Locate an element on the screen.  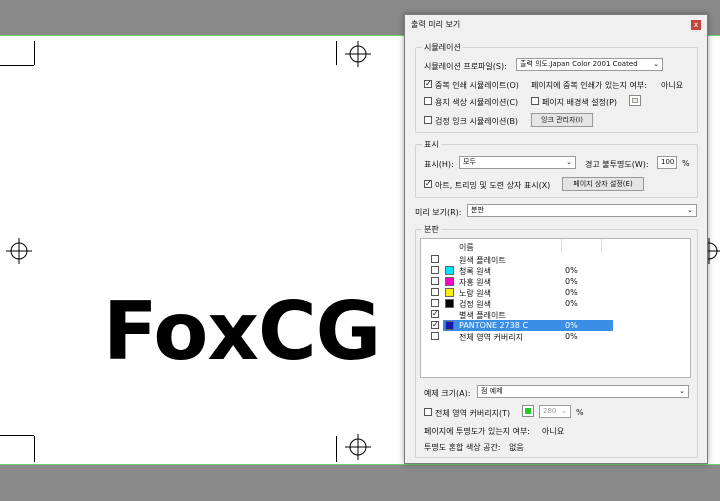
art-trim-label: 아트, 트리밍 및 도련 상자 표시(X) is located at coordinates (493, 185).